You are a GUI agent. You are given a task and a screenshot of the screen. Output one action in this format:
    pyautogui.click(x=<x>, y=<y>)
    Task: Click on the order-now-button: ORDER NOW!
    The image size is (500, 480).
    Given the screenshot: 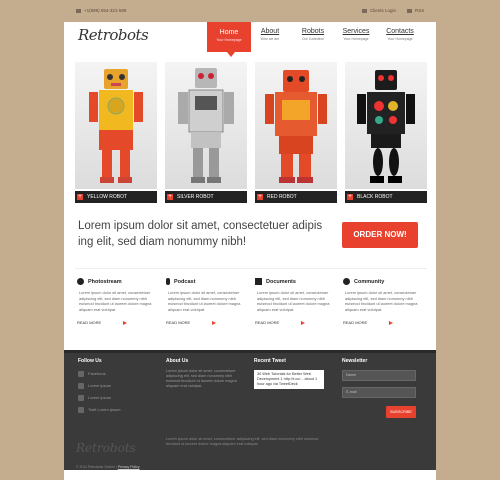 What is the action you would take?
    pyautogui.click(x=380, y=235)
    